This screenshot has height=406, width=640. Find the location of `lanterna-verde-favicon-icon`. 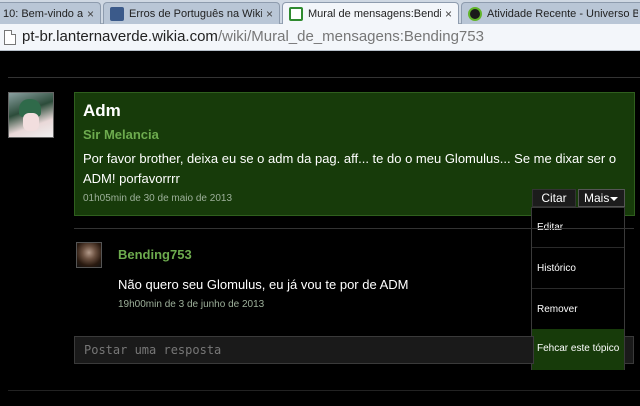

lanterna-verde-favicon-icon is located at coordinates (296, 14).